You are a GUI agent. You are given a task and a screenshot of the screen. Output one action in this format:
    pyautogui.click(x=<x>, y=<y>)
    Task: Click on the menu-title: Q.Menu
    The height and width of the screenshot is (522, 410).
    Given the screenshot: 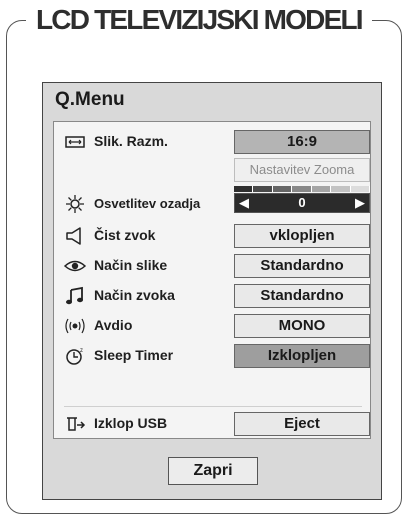 What is the action you would take?
    pyautogui.click(x=90, y=99)
    